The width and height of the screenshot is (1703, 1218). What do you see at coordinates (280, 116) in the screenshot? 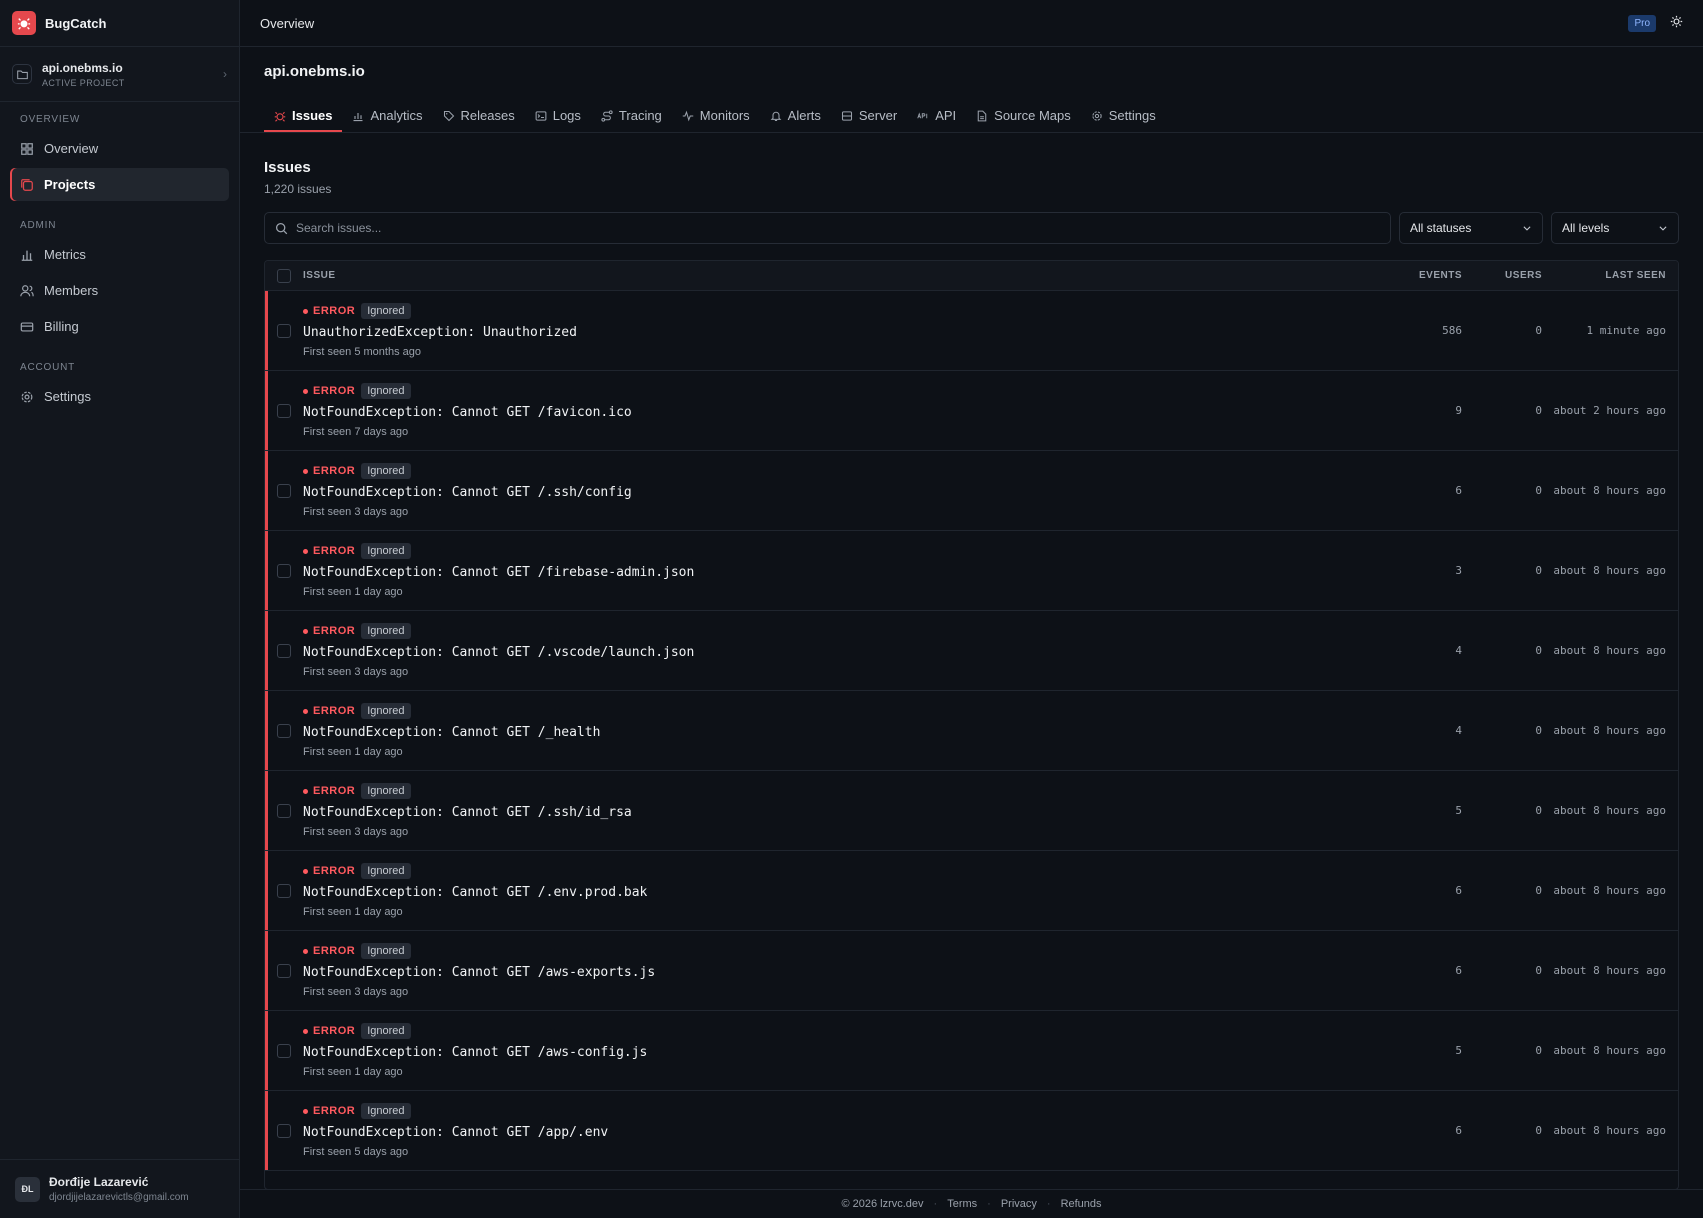
I see `bug-icon` at bounding box center [280, 116].